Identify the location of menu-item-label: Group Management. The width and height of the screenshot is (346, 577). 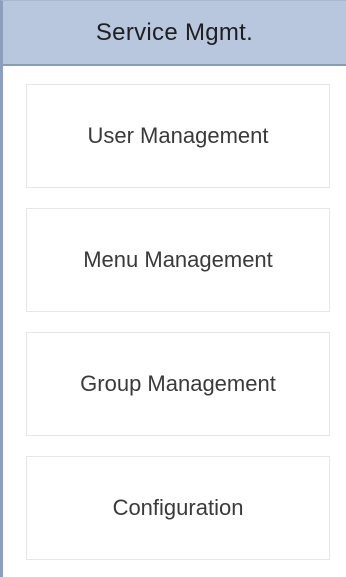
(178, 383).